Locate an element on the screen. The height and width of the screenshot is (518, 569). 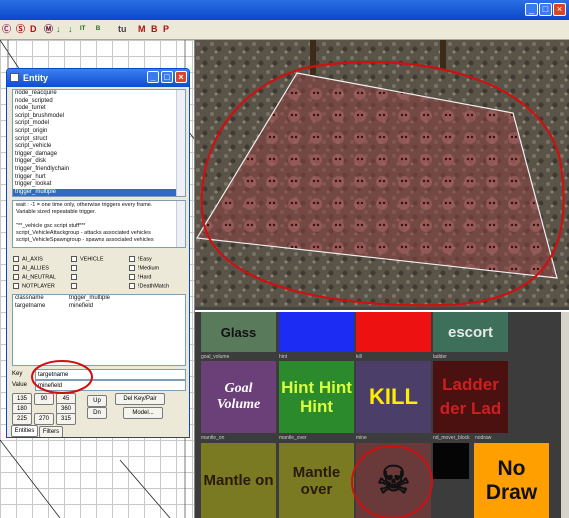
class-list-item: trigger_multiple is located at coordinates (99, 192).